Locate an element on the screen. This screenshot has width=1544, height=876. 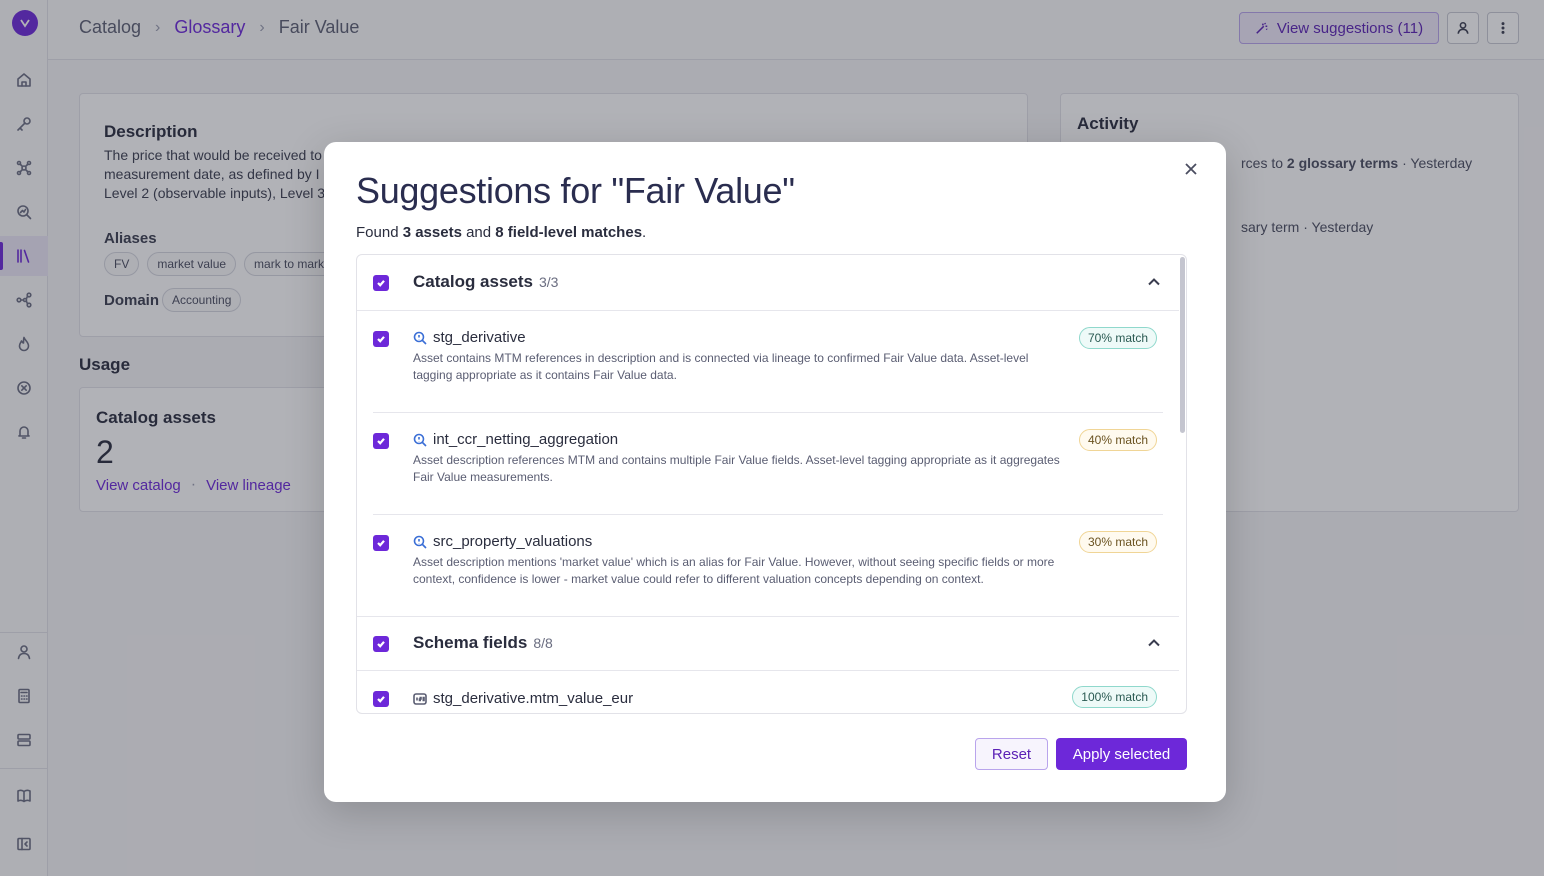
item-name: stg_derivative is located at coordinates (479, 337).